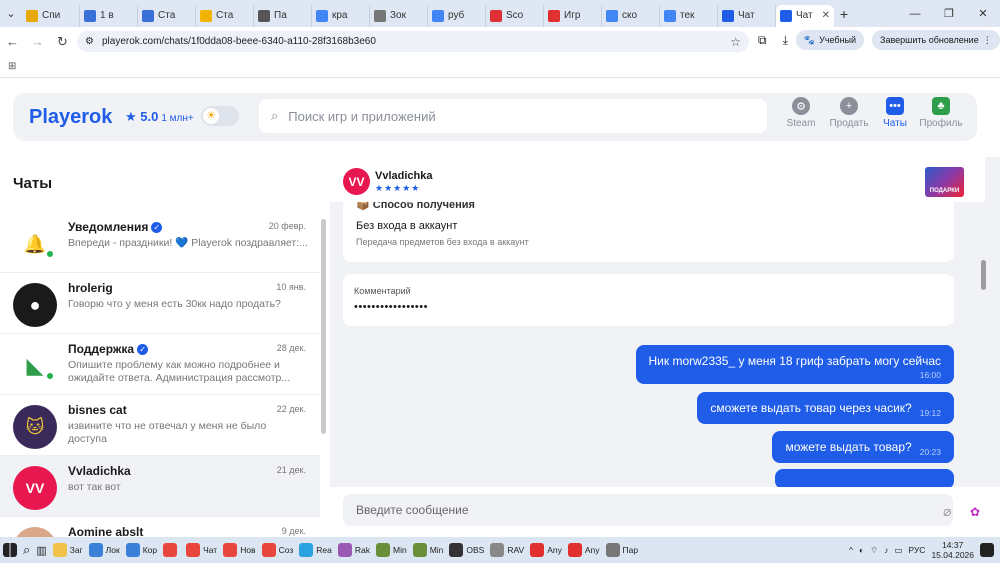  Describe the element at coordinates (51, 15) in the screenshot. I see `browser-tab: Спи` at that location.